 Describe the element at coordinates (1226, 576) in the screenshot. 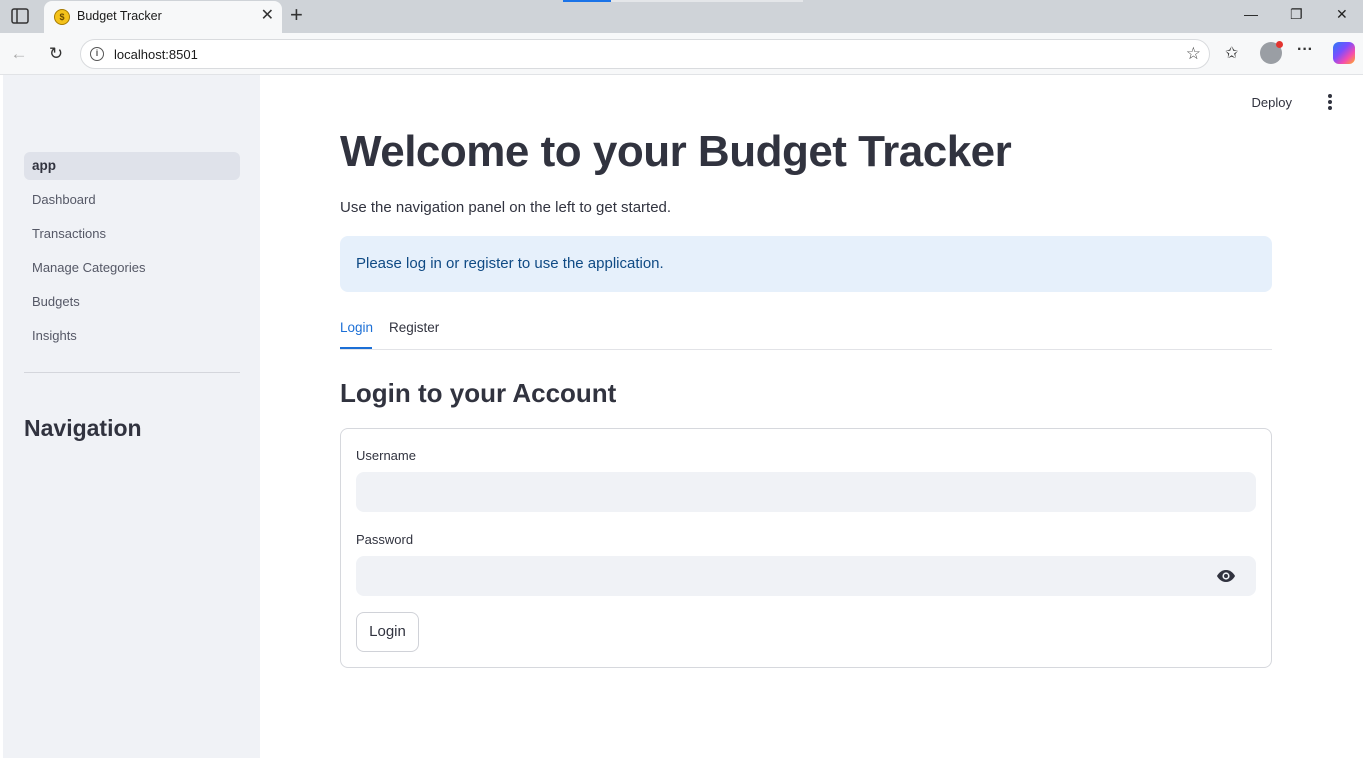

I see `eye-icon` at that location.